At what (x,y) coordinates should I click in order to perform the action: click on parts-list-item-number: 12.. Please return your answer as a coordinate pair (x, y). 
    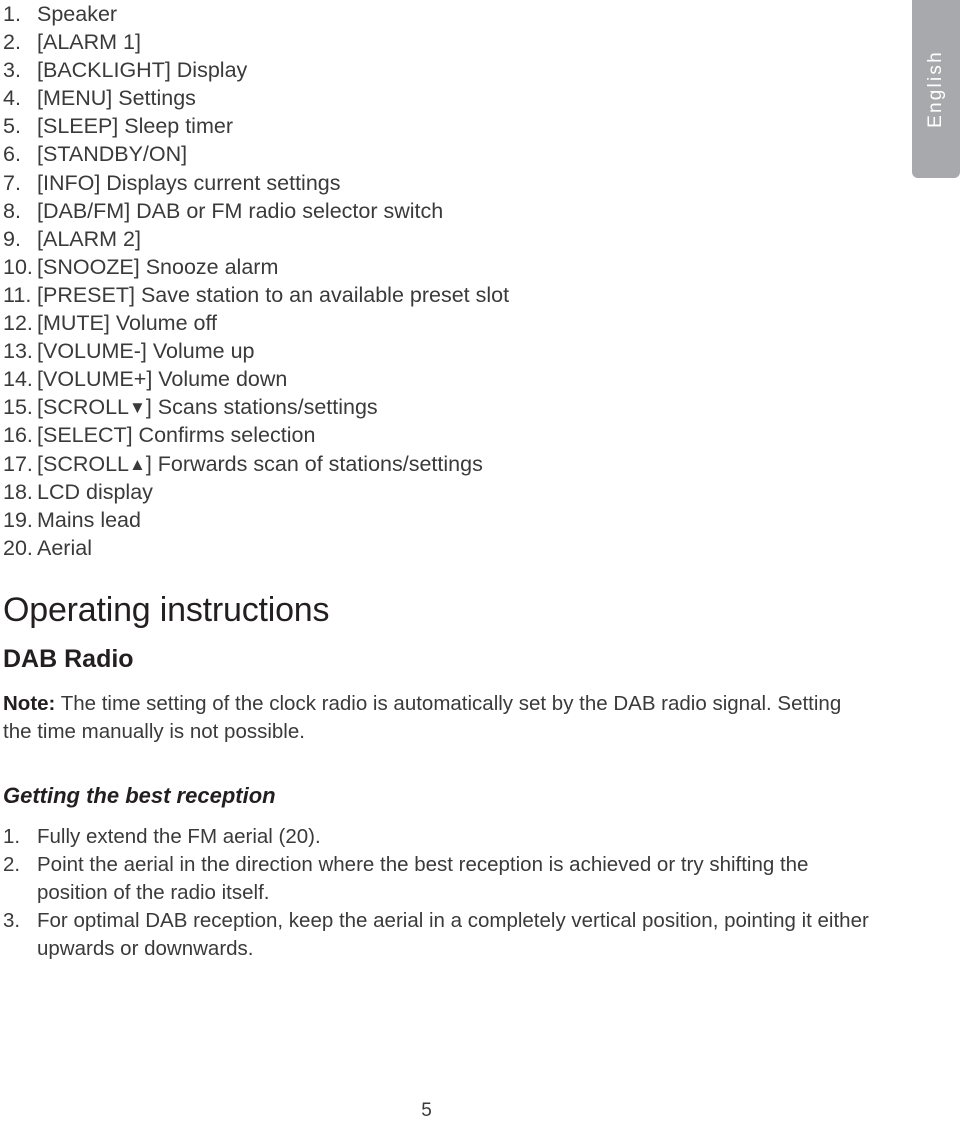
    Looking at the image, I should click on (18, 323).